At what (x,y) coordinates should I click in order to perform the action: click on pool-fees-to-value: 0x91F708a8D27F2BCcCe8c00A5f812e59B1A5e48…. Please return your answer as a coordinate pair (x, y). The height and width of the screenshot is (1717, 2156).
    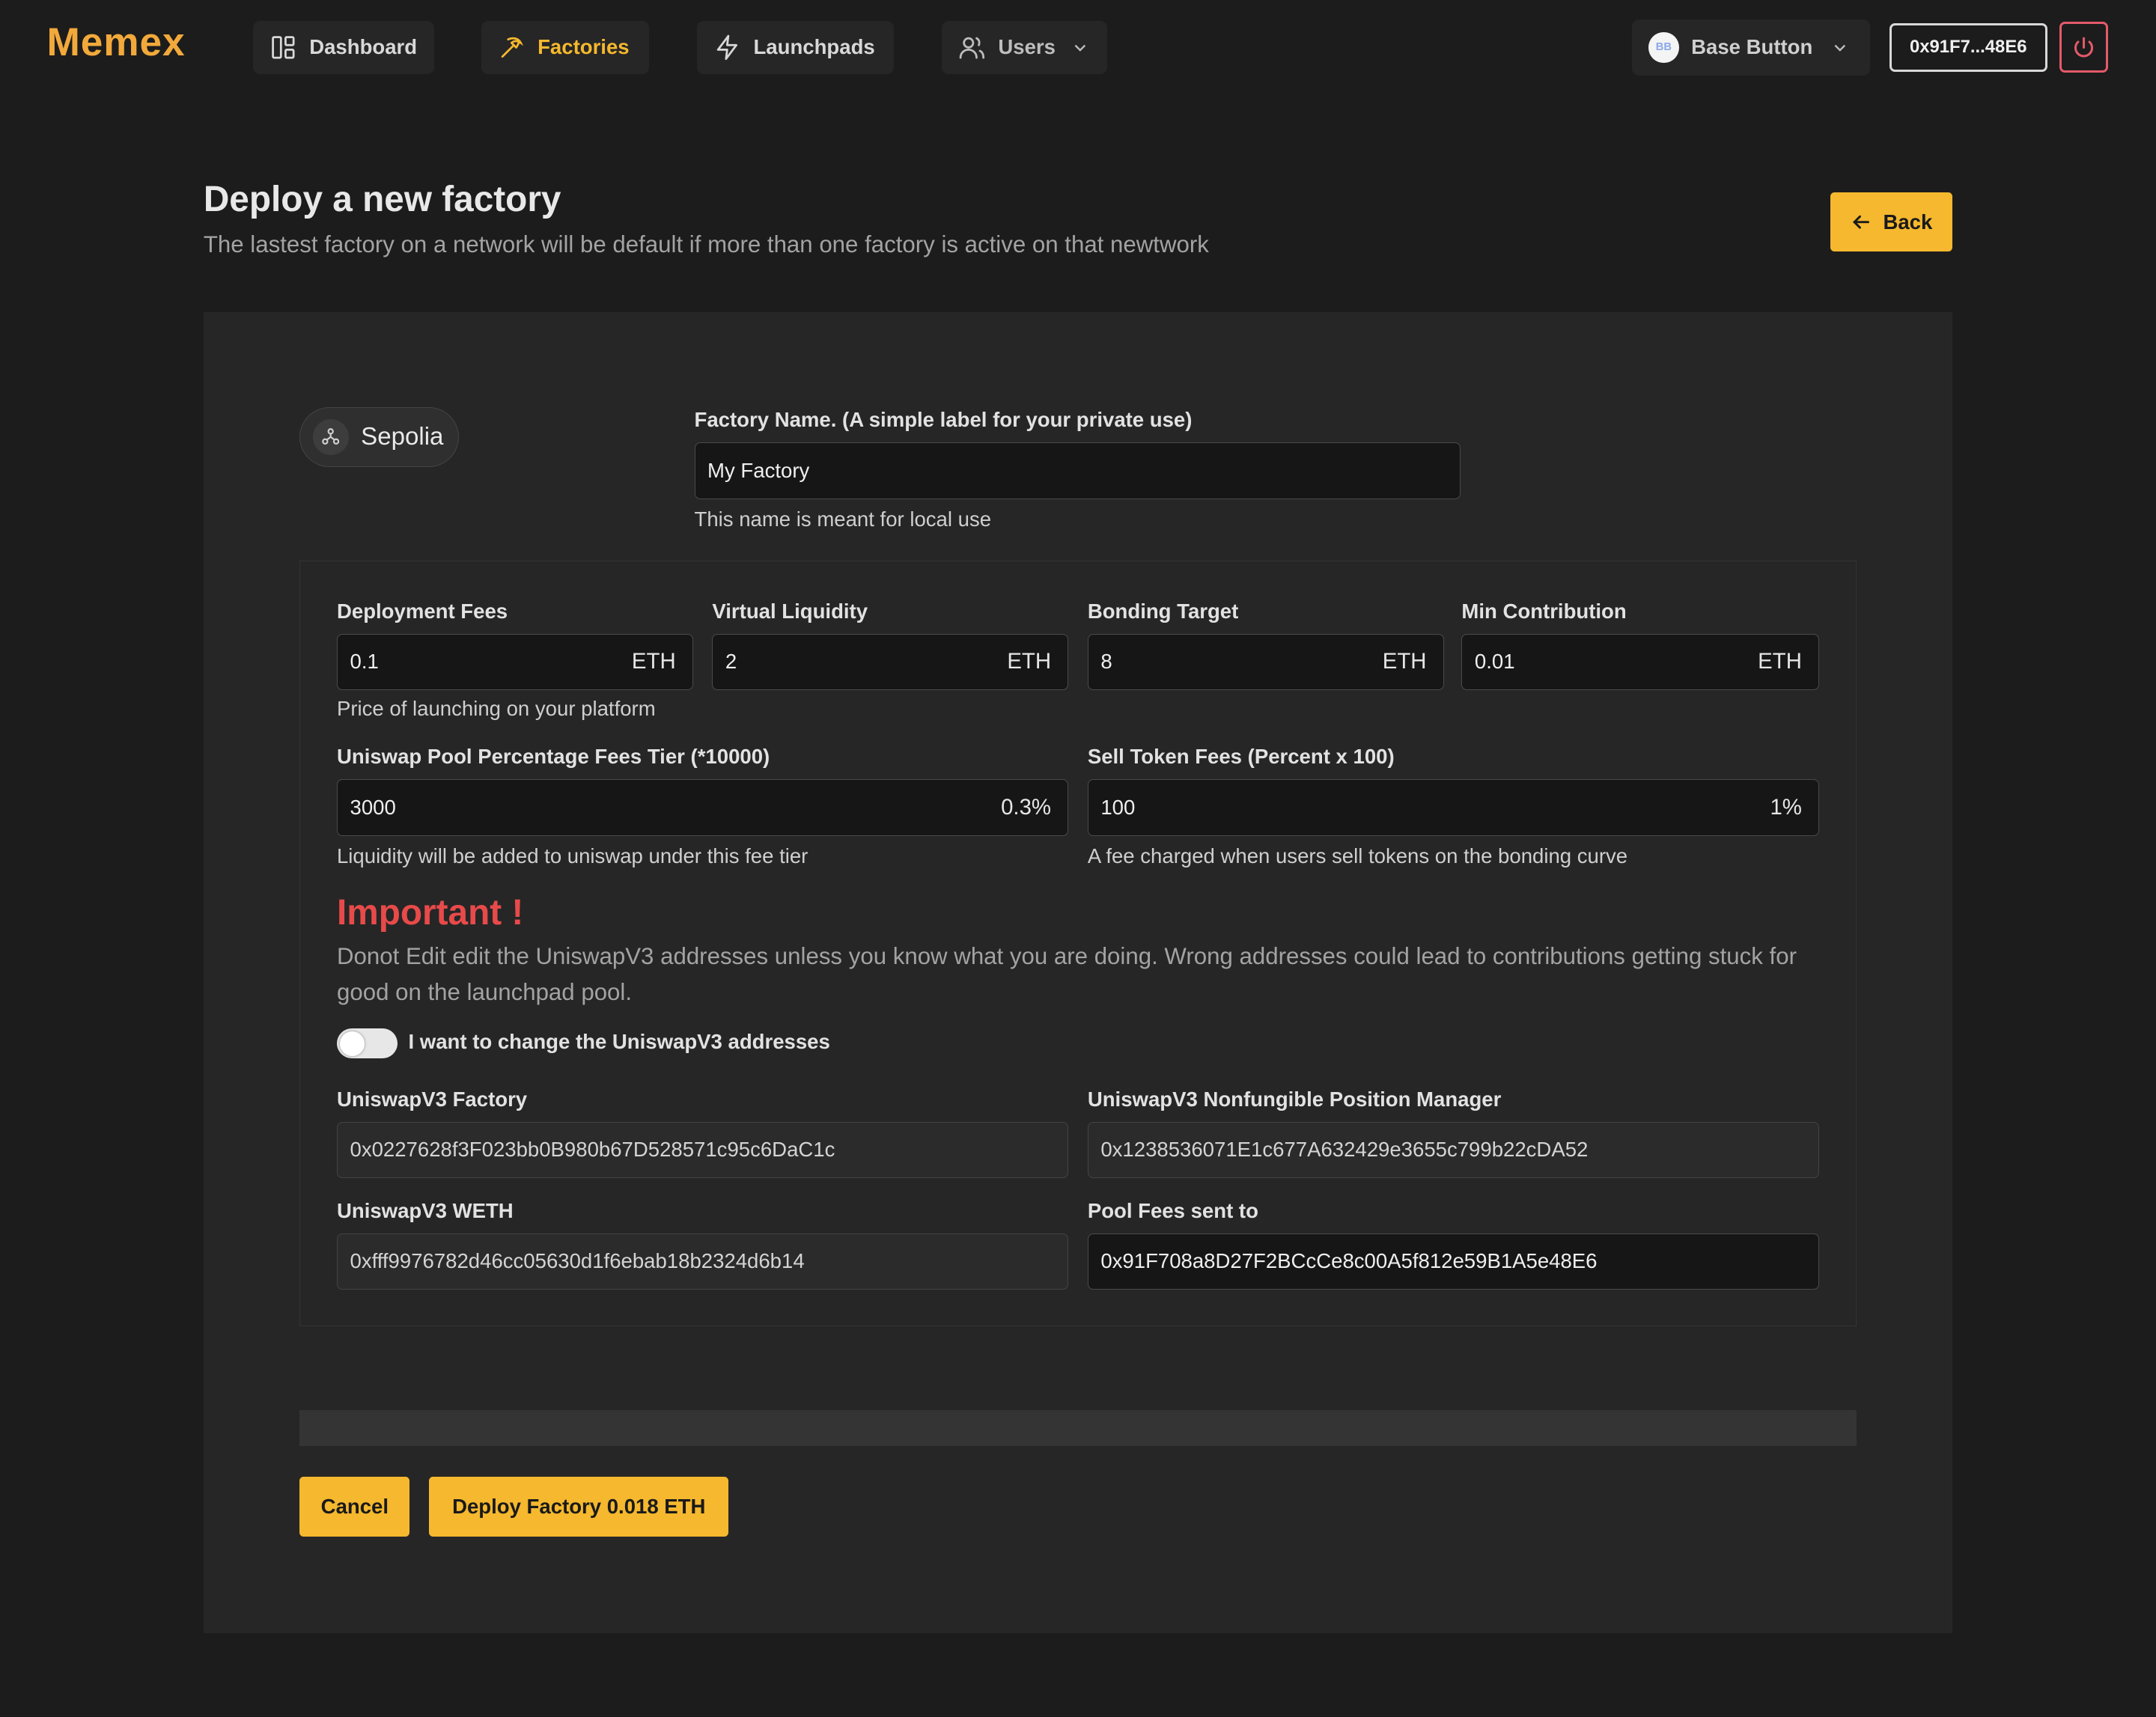
    Looking at the image, I should click on (1349, 1261).